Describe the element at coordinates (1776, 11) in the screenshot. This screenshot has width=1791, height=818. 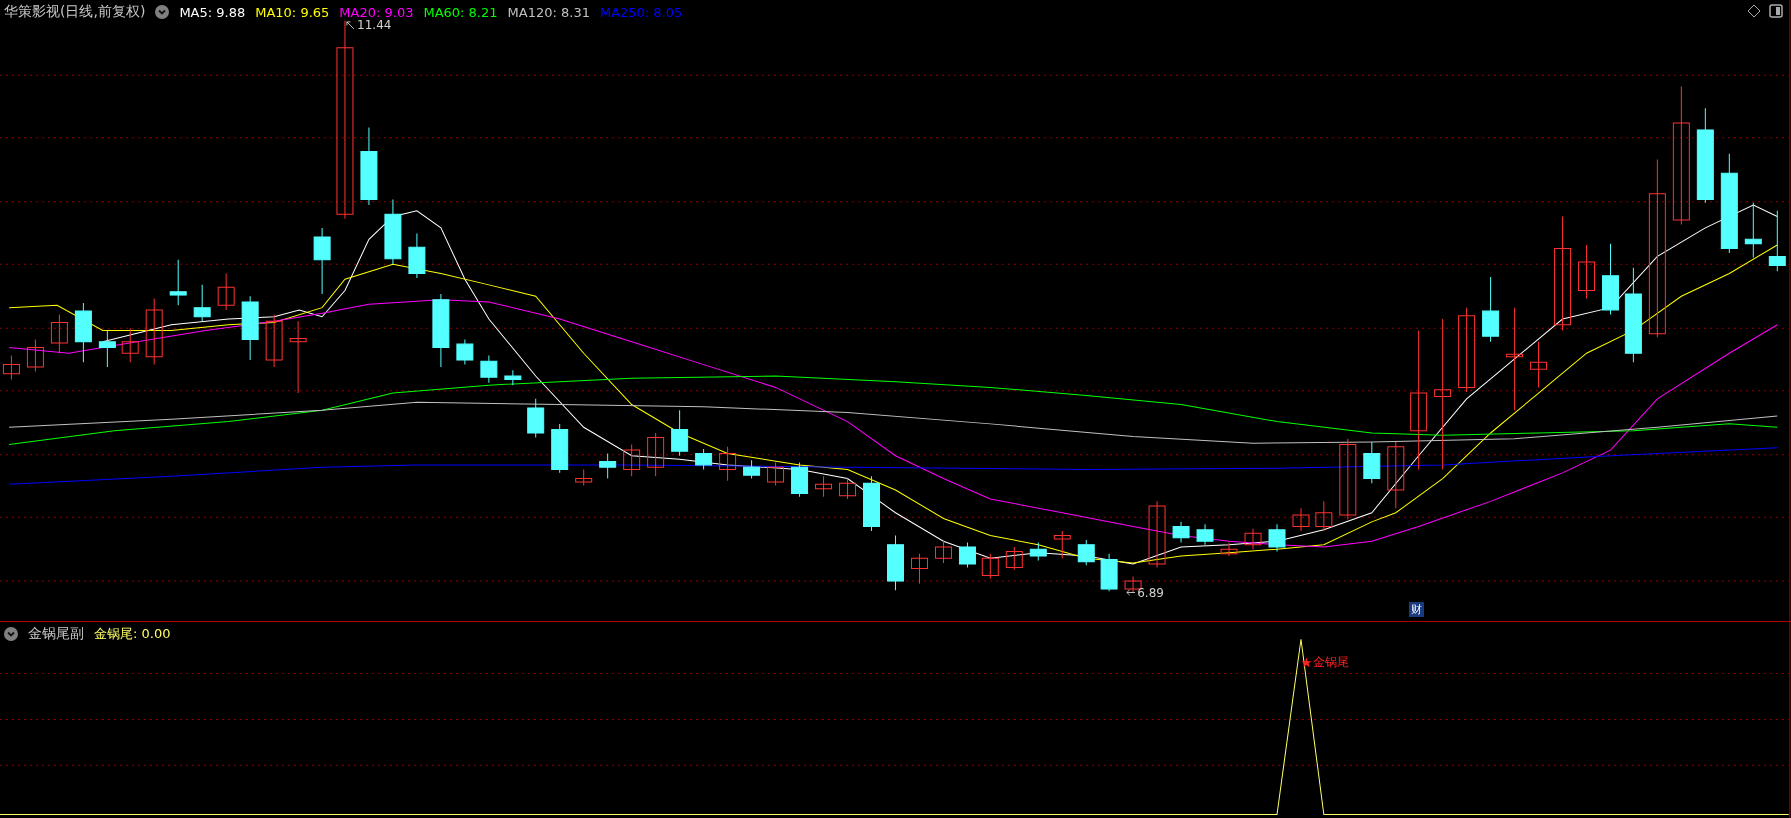
I see `panel-toggle-icon` at that location.